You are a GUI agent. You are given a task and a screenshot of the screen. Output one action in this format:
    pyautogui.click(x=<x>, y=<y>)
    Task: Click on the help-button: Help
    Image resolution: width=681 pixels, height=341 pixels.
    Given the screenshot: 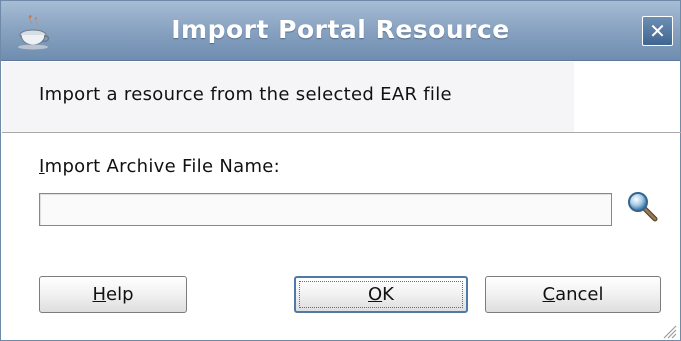 What is the action you would take?
    pyautogui.click(x=113, y=294)
    